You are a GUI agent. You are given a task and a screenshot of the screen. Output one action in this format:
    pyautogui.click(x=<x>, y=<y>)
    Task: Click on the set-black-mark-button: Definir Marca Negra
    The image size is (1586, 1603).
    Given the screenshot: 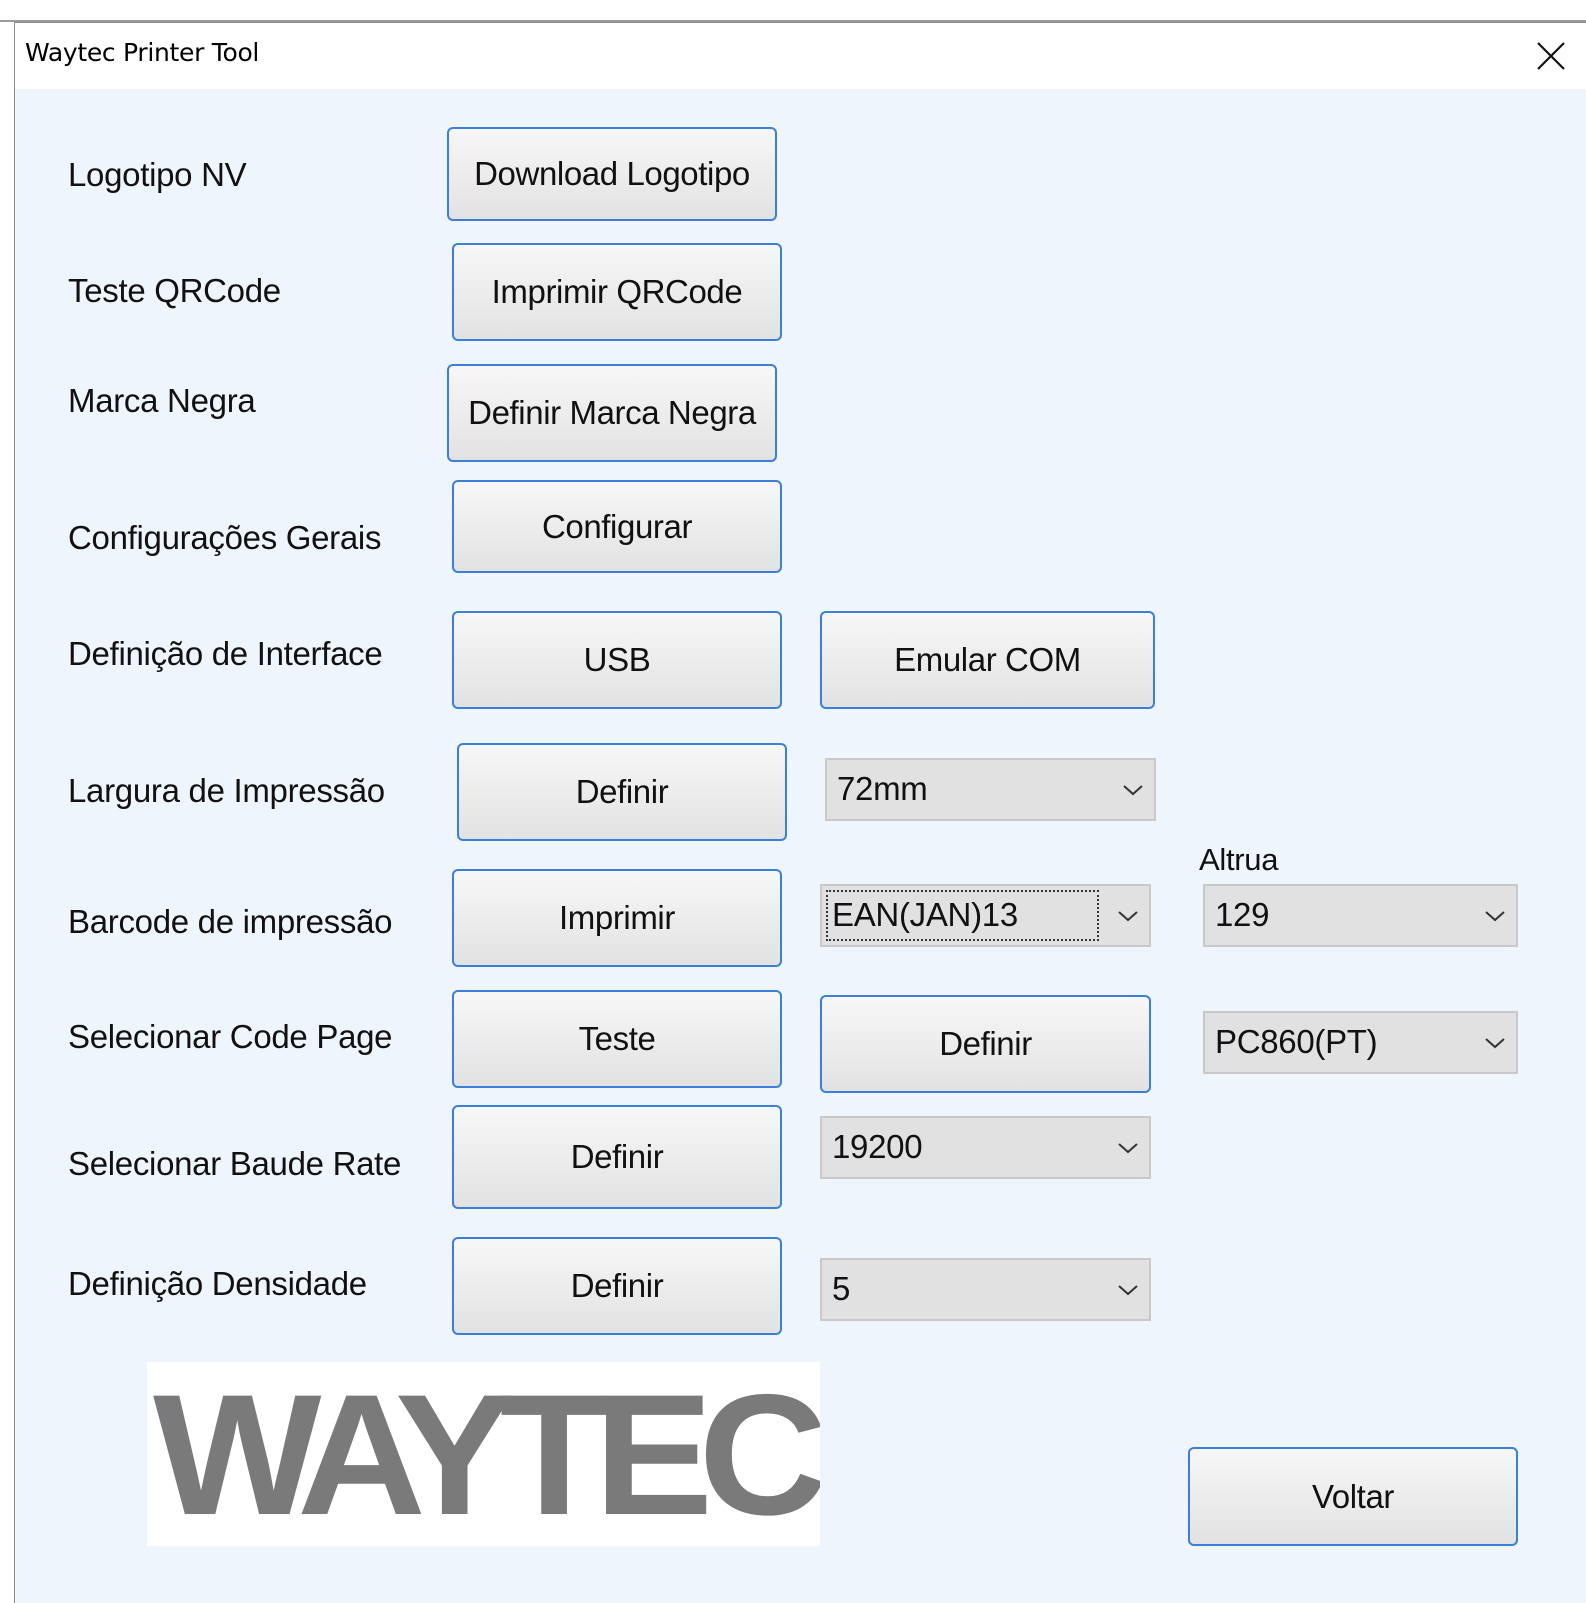 What is the action you would take?
    pyautogui.click(x=612, y=413)
    